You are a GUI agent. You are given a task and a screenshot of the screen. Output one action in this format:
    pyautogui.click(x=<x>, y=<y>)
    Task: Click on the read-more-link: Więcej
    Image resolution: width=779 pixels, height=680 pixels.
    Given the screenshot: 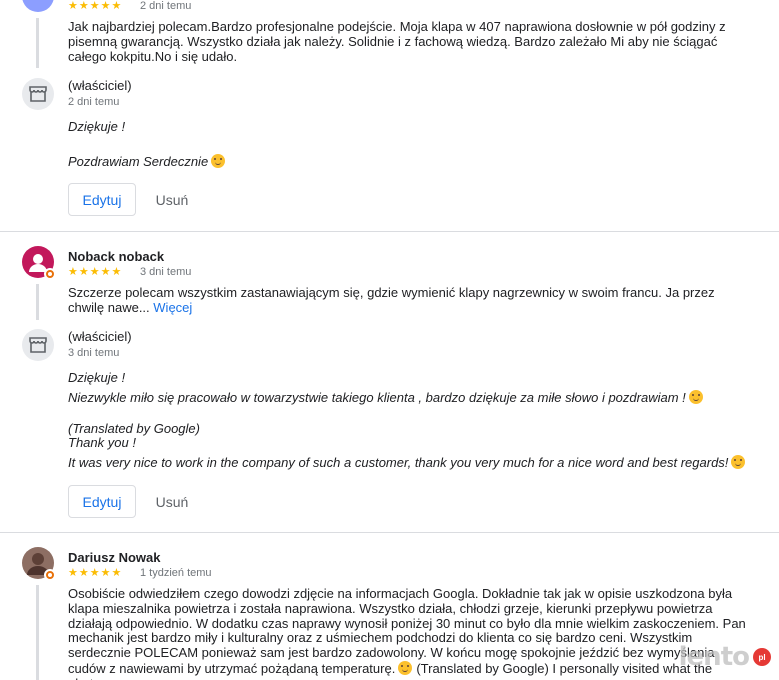 What is the action you would take?
    pyautogui.click(x=172, y=307)
    